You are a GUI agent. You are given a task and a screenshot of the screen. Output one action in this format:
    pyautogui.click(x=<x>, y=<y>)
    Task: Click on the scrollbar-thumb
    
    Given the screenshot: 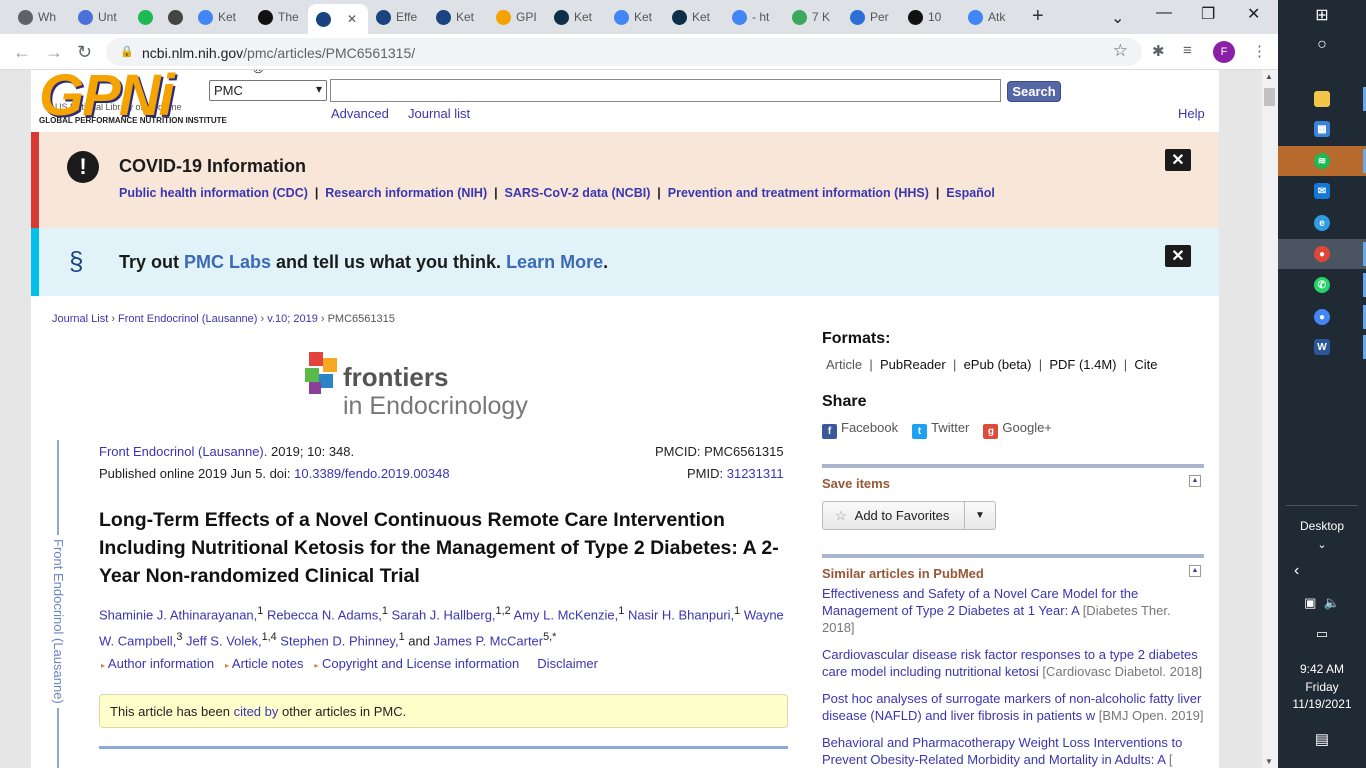 What is the action you would take?
    pyautogui.click(x=1269, y=97)
    